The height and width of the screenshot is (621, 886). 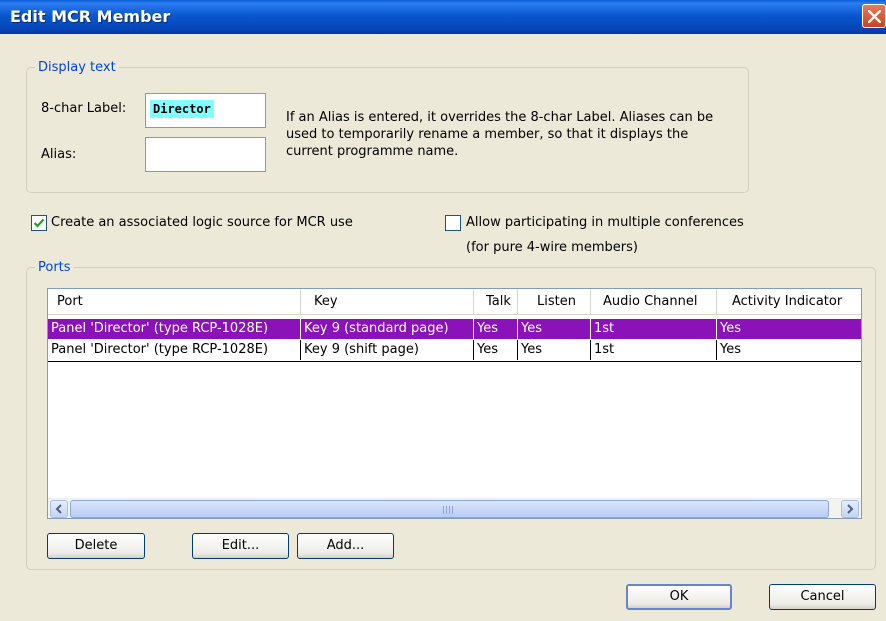 I want to click on horizontal-scrollbar, so click(x=454, y=508).